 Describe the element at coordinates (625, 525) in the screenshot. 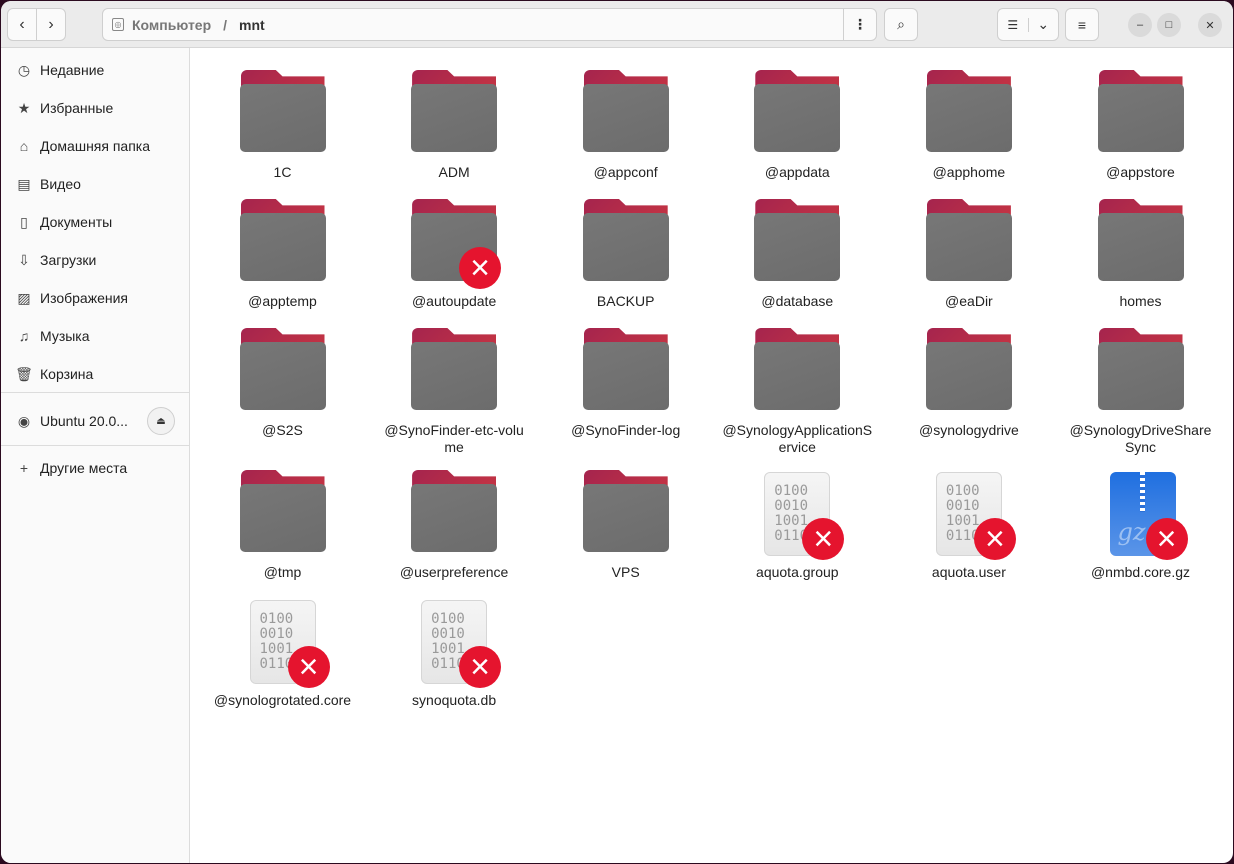

I see `file-item: VPS` at that location.